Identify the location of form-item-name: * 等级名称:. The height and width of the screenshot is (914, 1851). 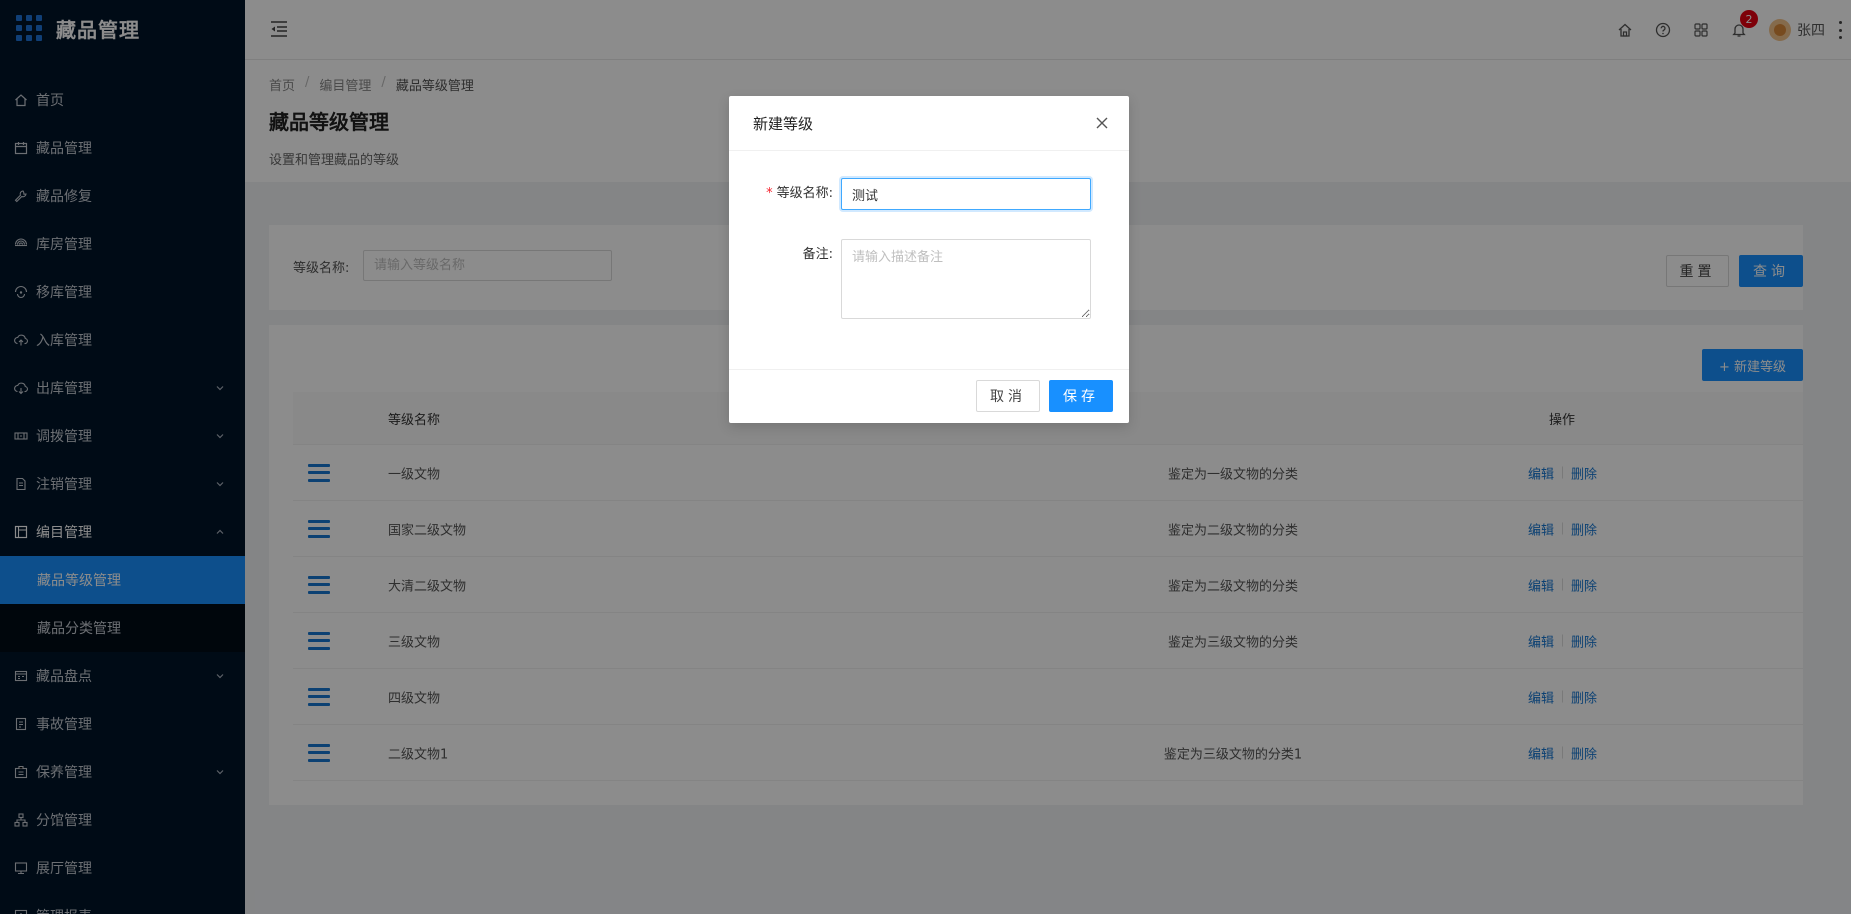
(910, 194).